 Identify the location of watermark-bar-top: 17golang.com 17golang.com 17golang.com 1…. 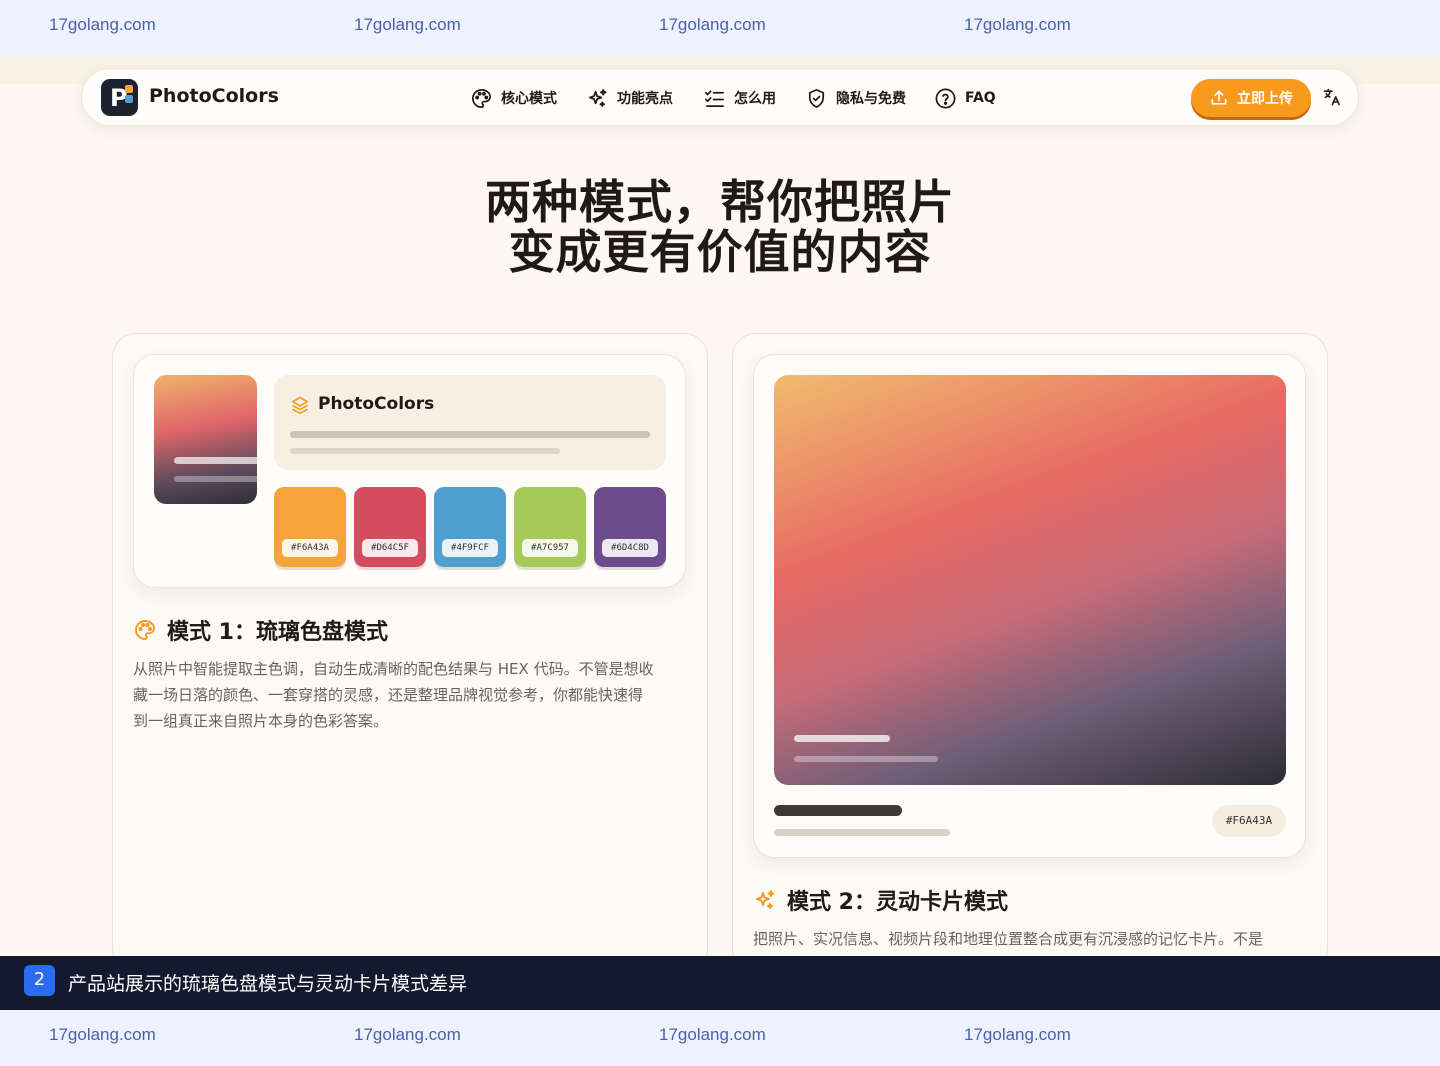
(720, 28).